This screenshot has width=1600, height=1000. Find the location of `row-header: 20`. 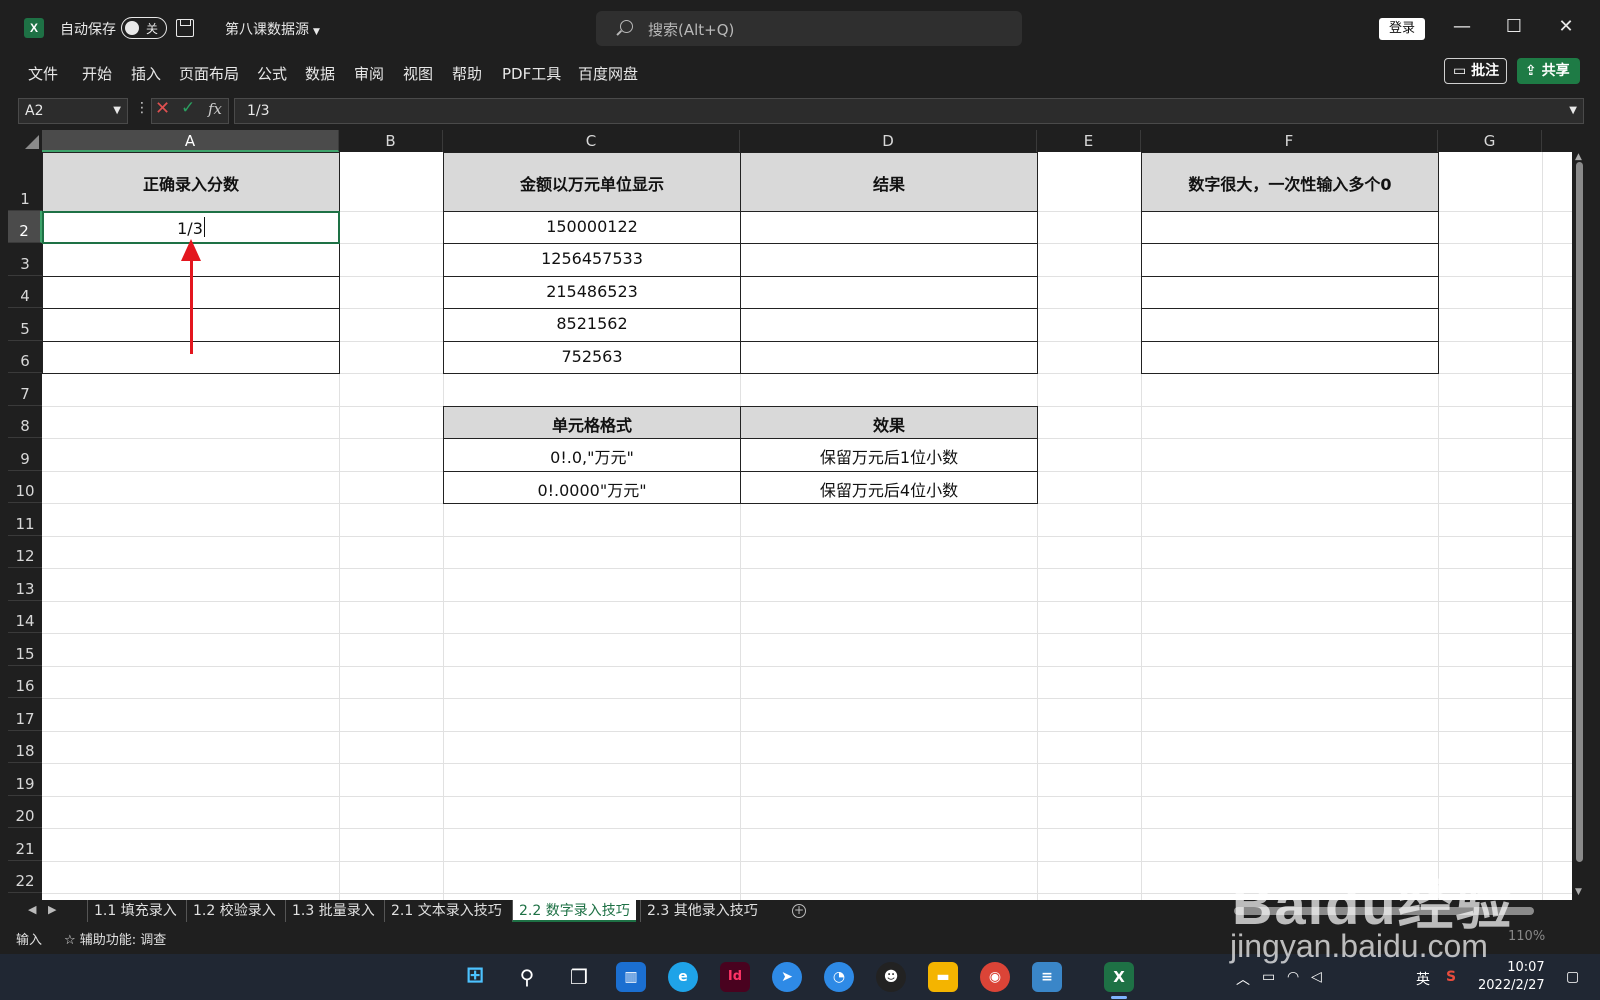

row-header: 20 is located at coordinates (25, 812).